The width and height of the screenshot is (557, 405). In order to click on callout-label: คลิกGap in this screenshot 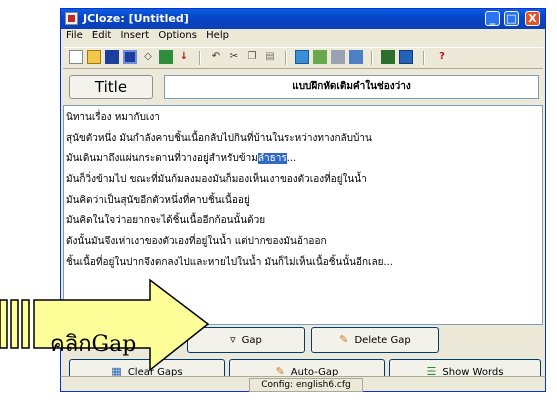, I will do `click(93, 344)`.